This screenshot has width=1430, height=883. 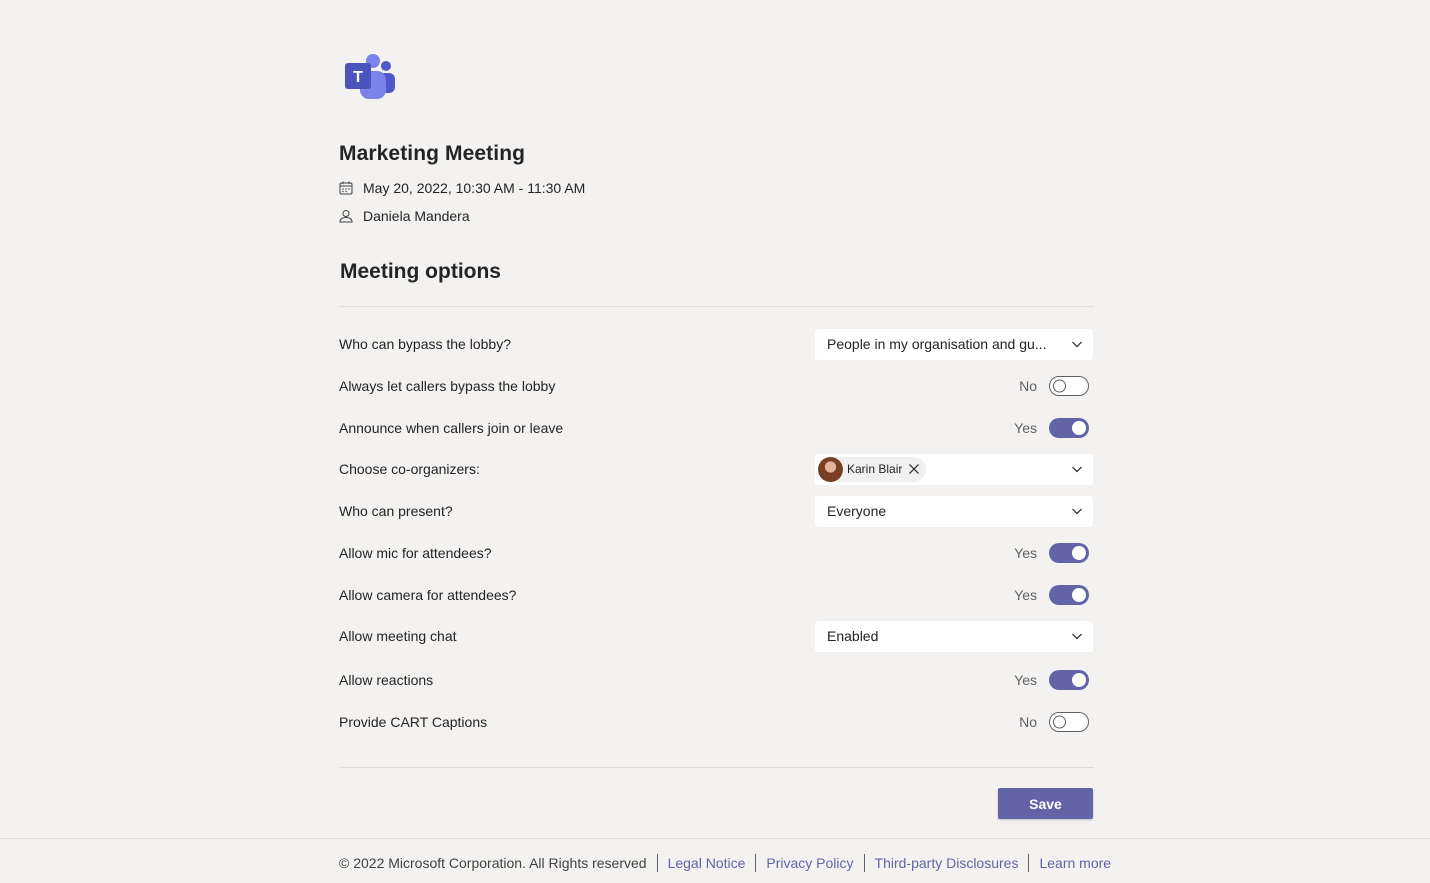 I want to click on option-cart-captions: Provide CART Captions No, so click(x=716, y=722).